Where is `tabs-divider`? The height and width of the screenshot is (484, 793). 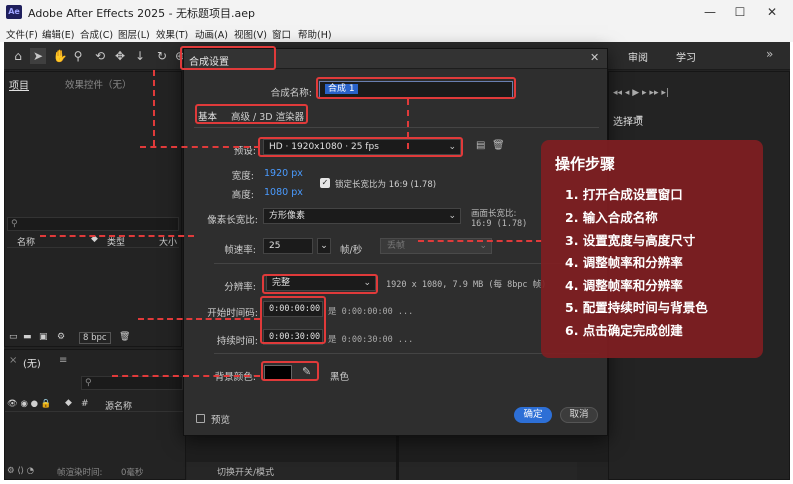 tabs-divider is located at coordinates (396, 127).